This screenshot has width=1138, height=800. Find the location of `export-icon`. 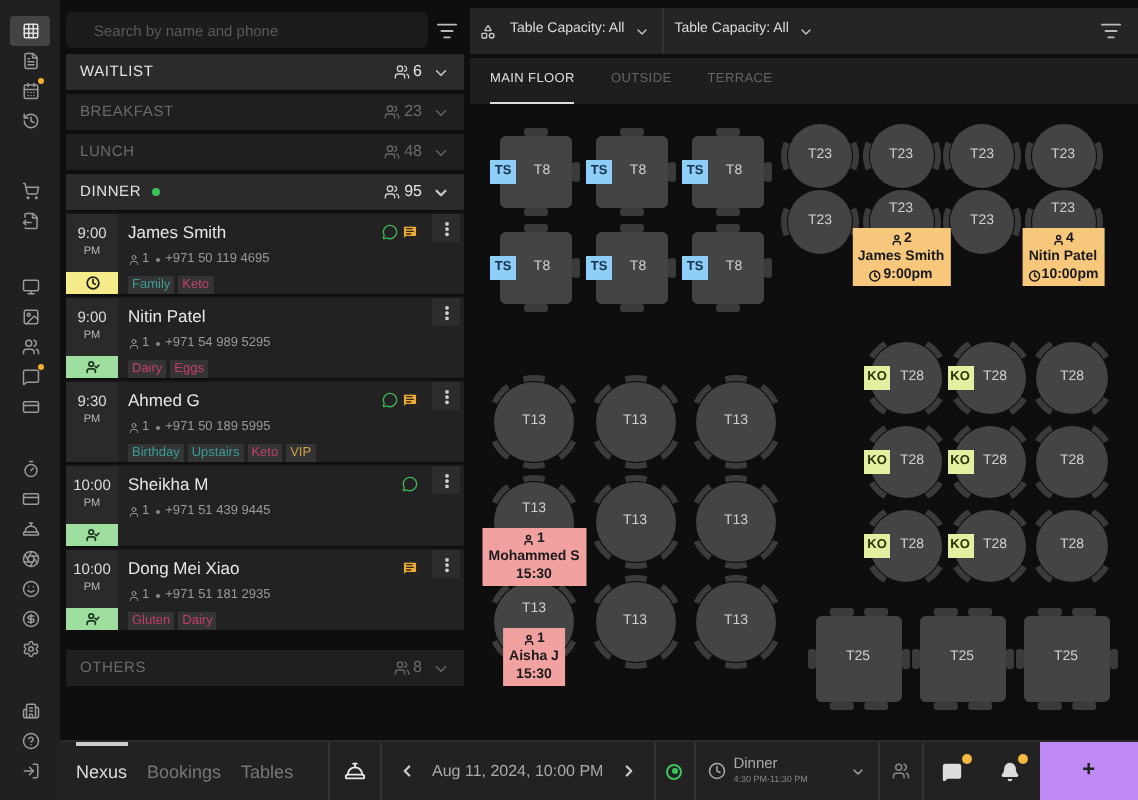

export-icon is located at coordinates (30, 221).